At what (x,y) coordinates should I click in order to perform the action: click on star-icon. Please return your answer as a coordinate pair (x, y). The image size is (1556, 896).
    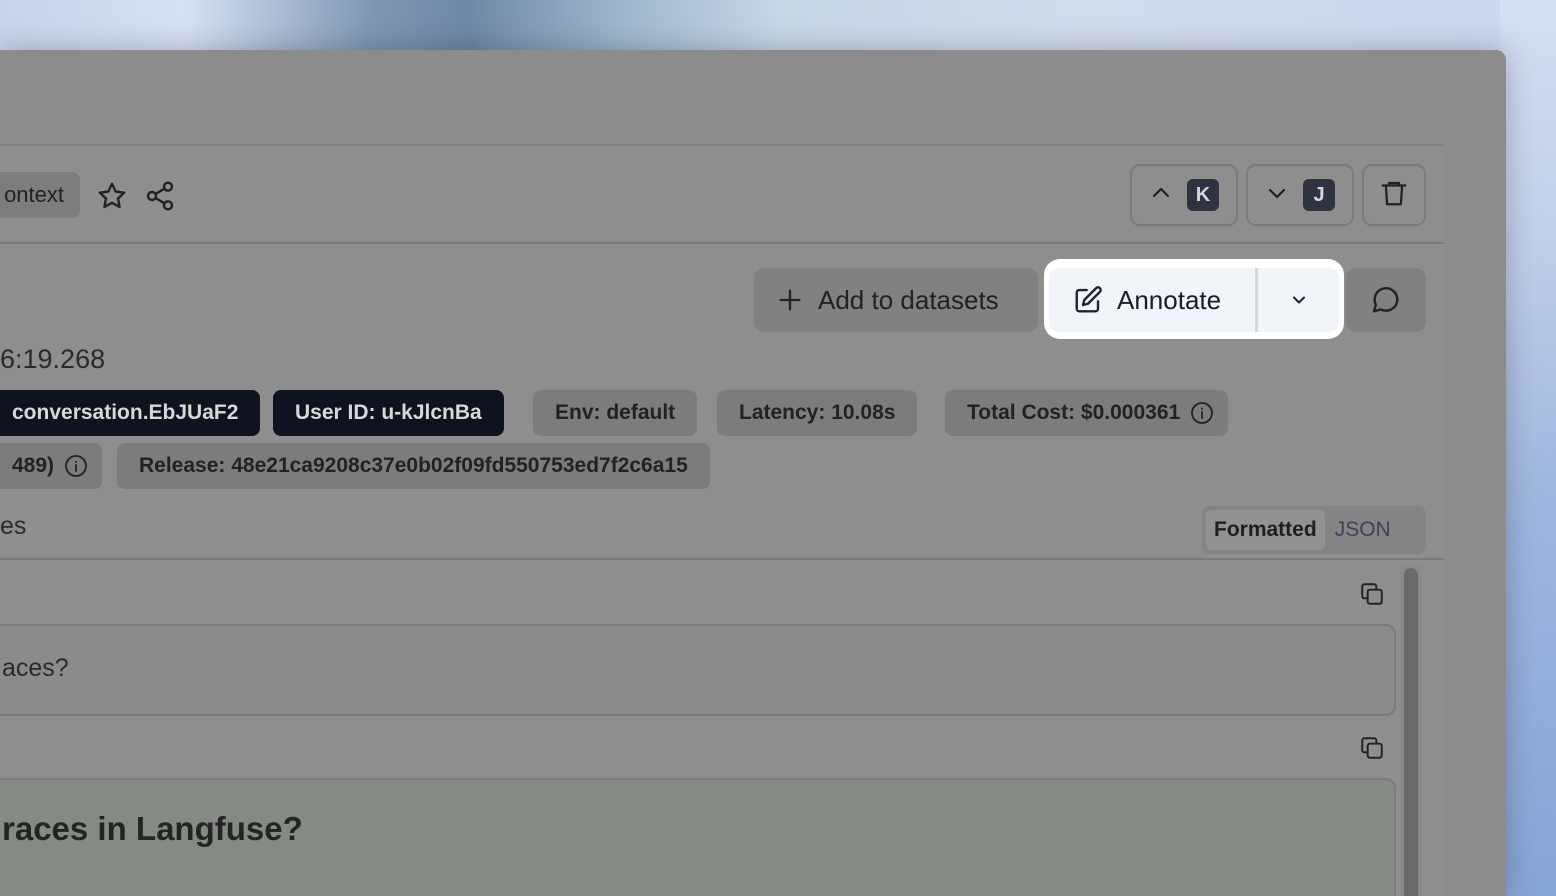
    Looking at the image, I should click on (112, 196).